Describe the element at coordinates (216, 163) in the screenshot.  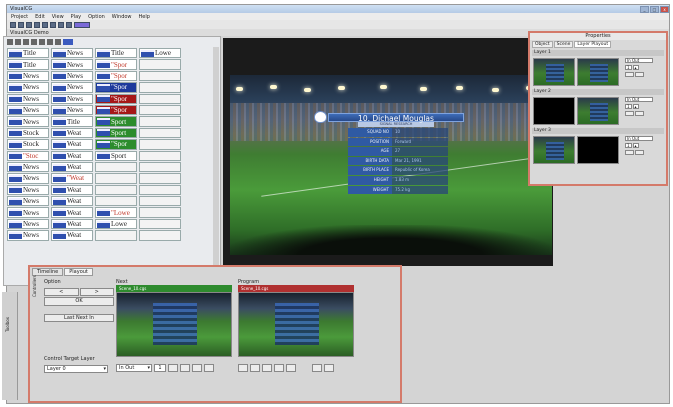
I see `template-scrollbar` at that location.